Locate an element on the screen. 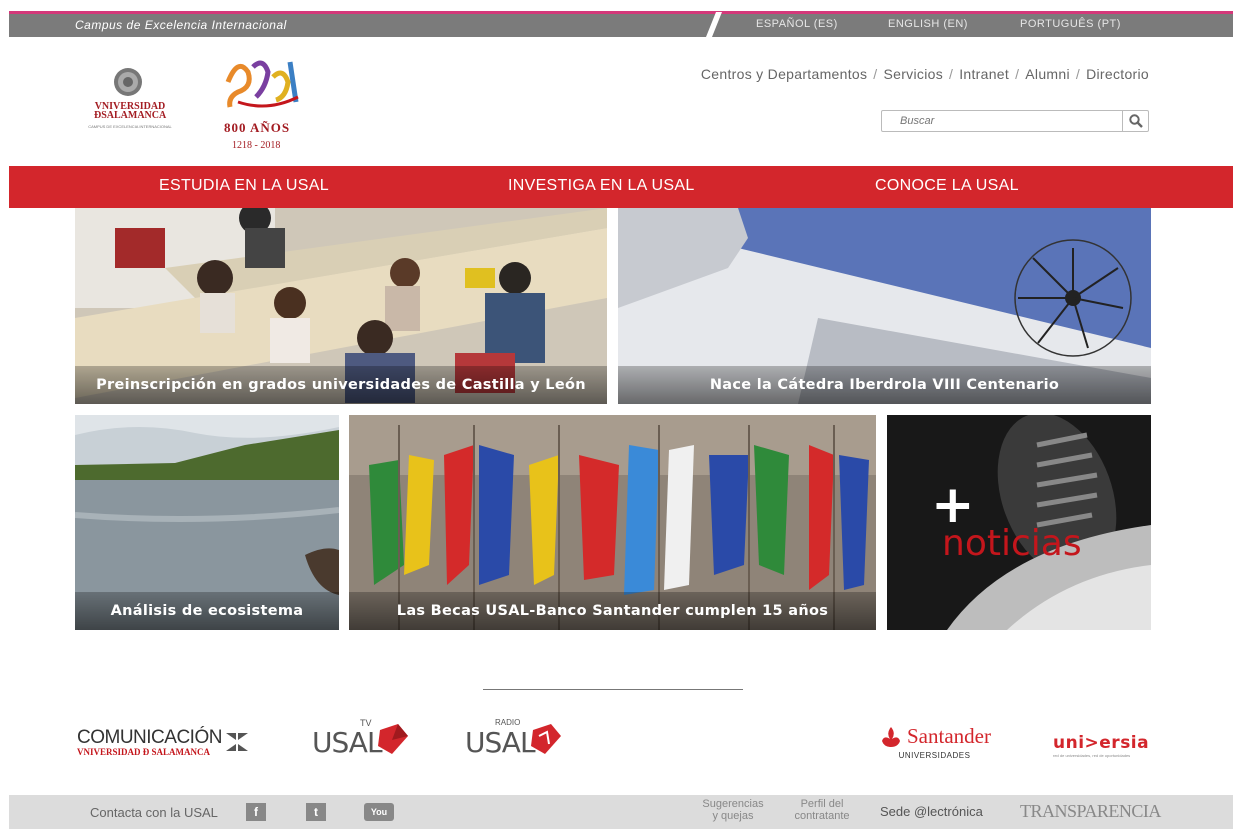 This screenshot has height=829, width=1233. nav-directorio-link: Directorio is located at coordinates (1117, 74).